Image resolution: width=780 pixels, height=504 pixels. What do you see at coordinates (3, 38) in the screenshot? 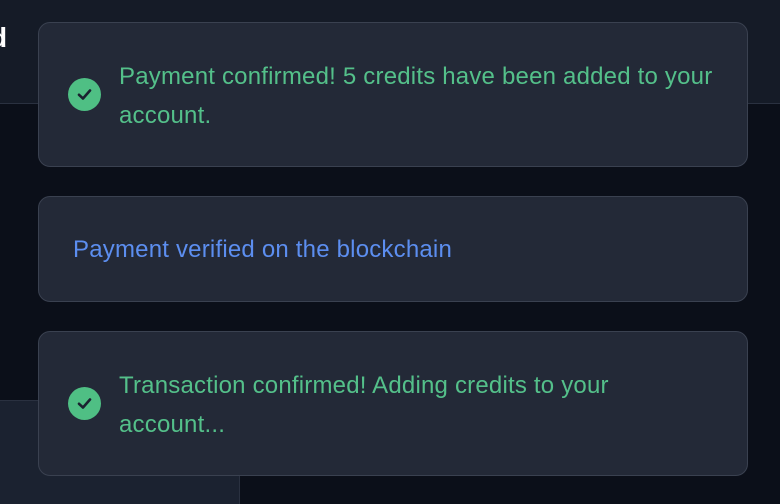
I see `header-title: d` at bounding box center [3, 38].